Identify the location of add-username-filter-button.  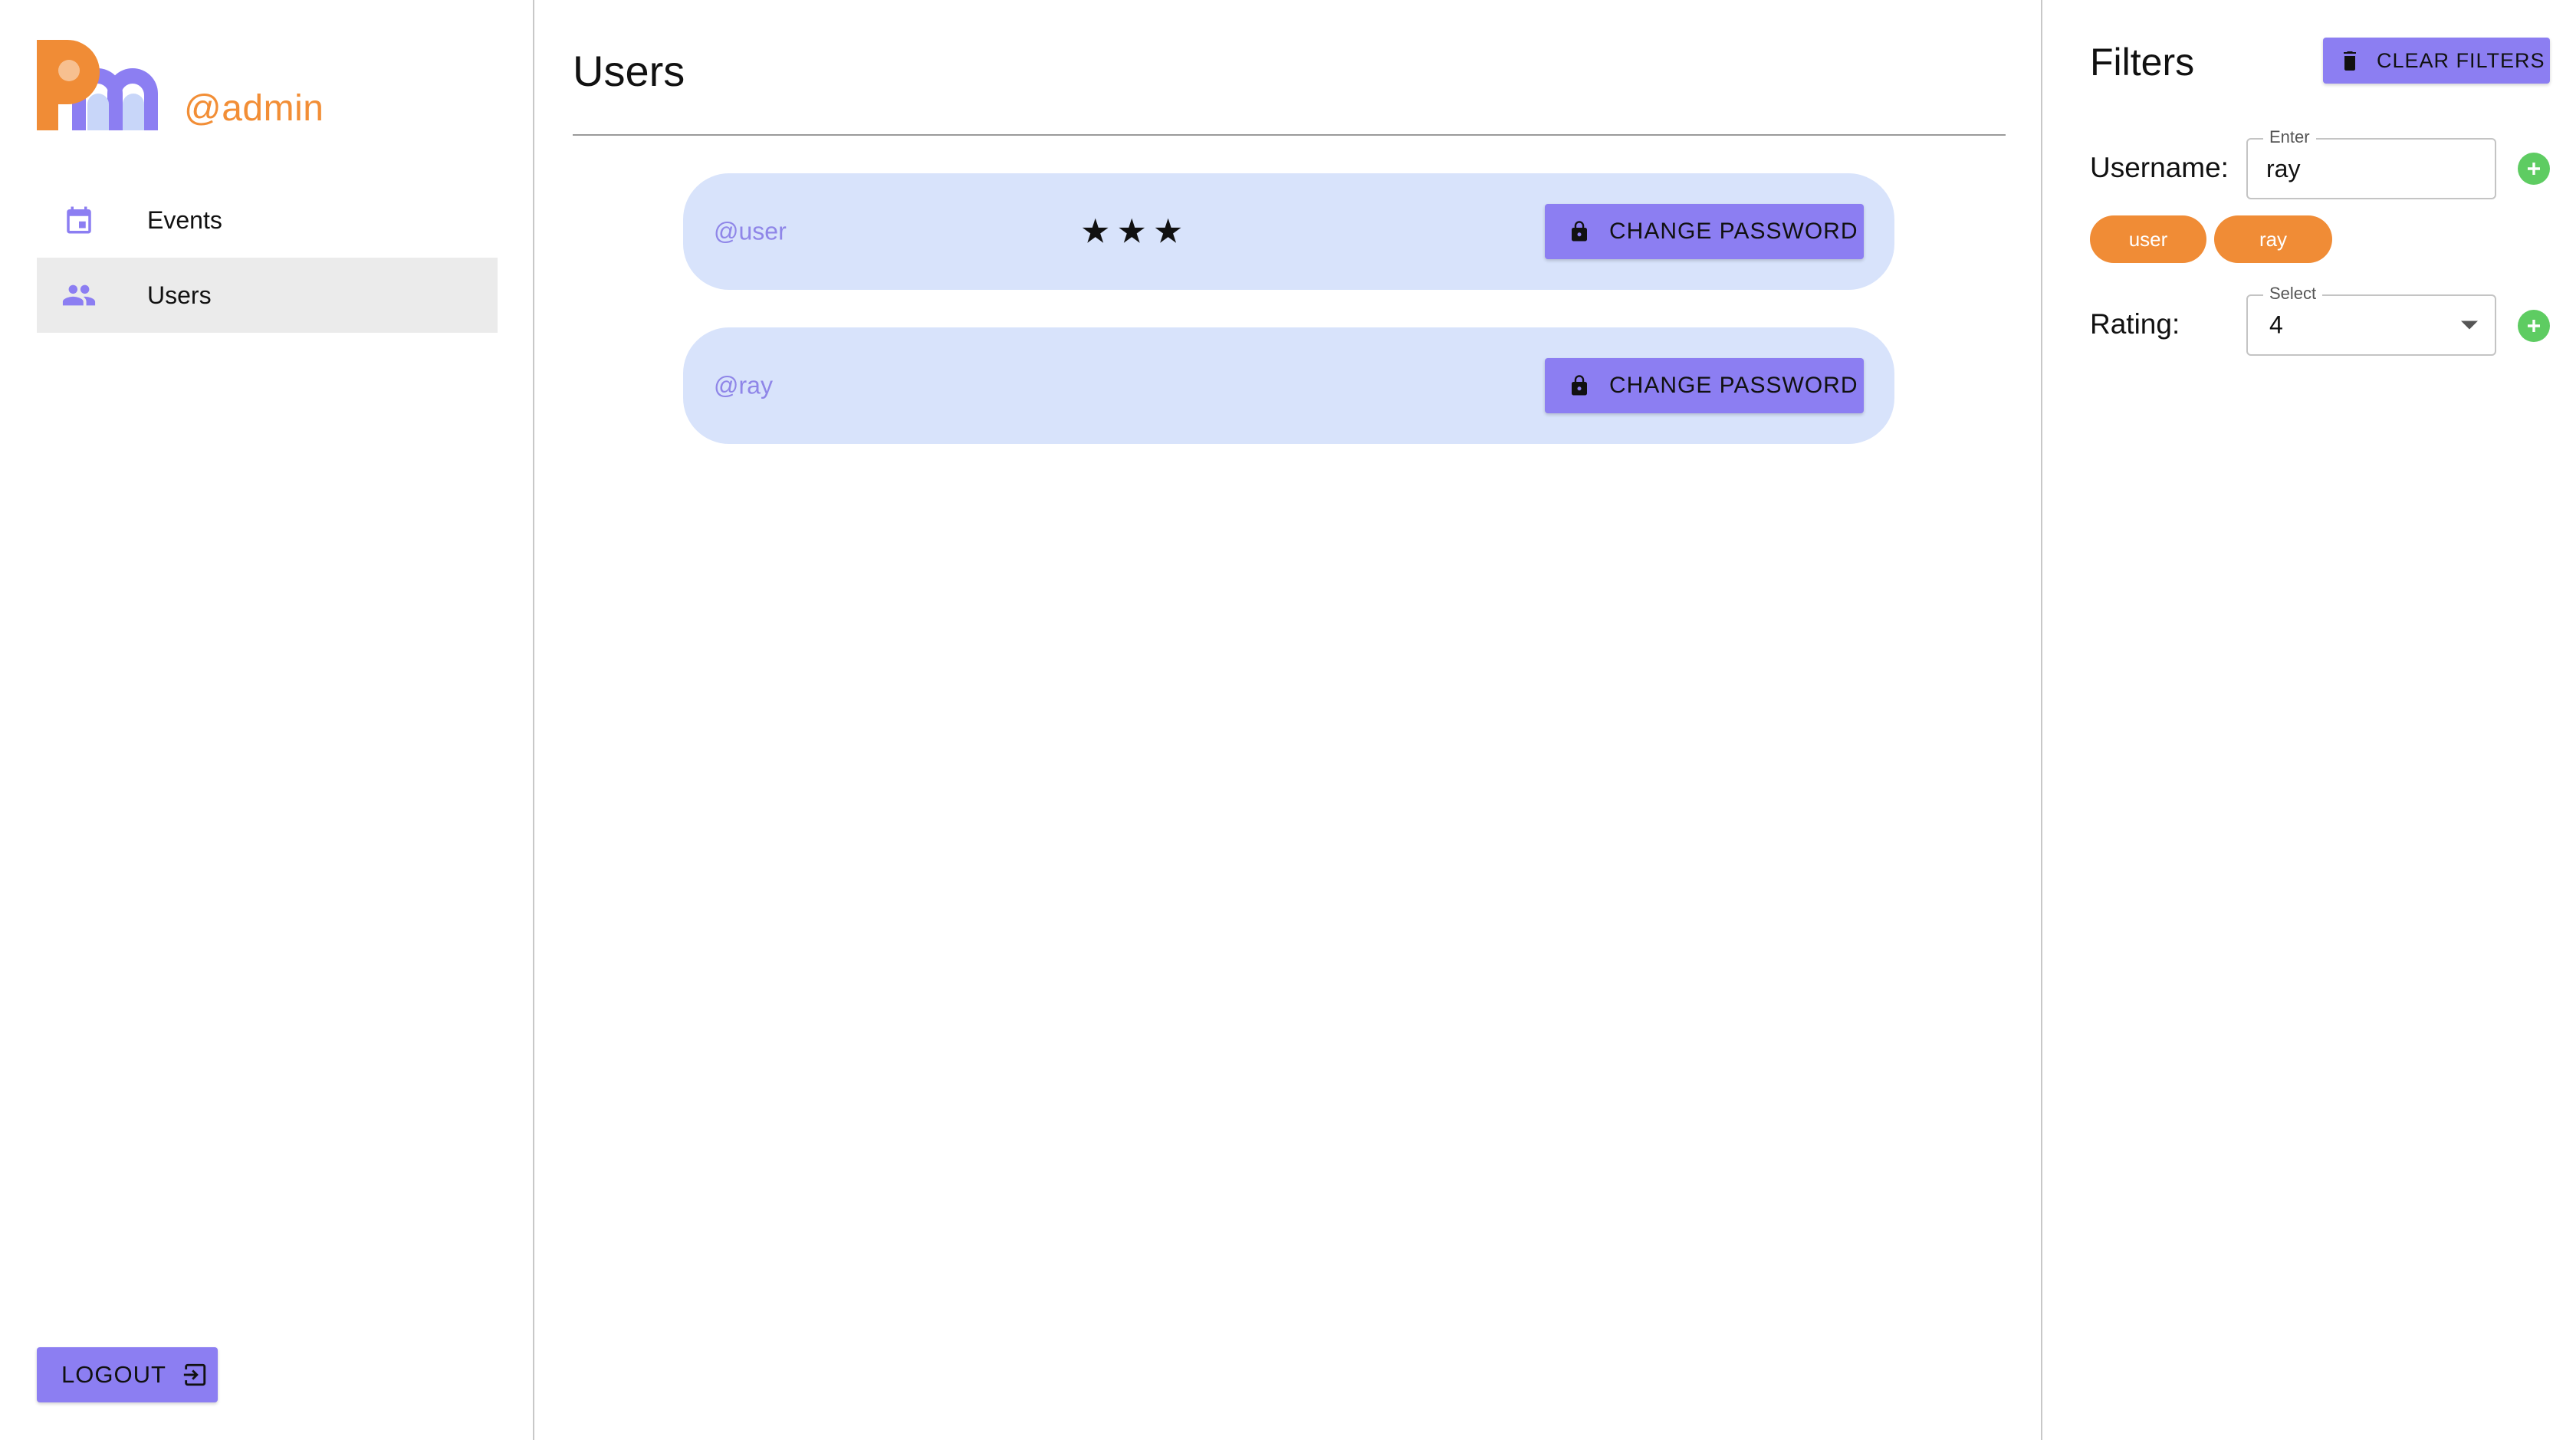
(2534, 169).